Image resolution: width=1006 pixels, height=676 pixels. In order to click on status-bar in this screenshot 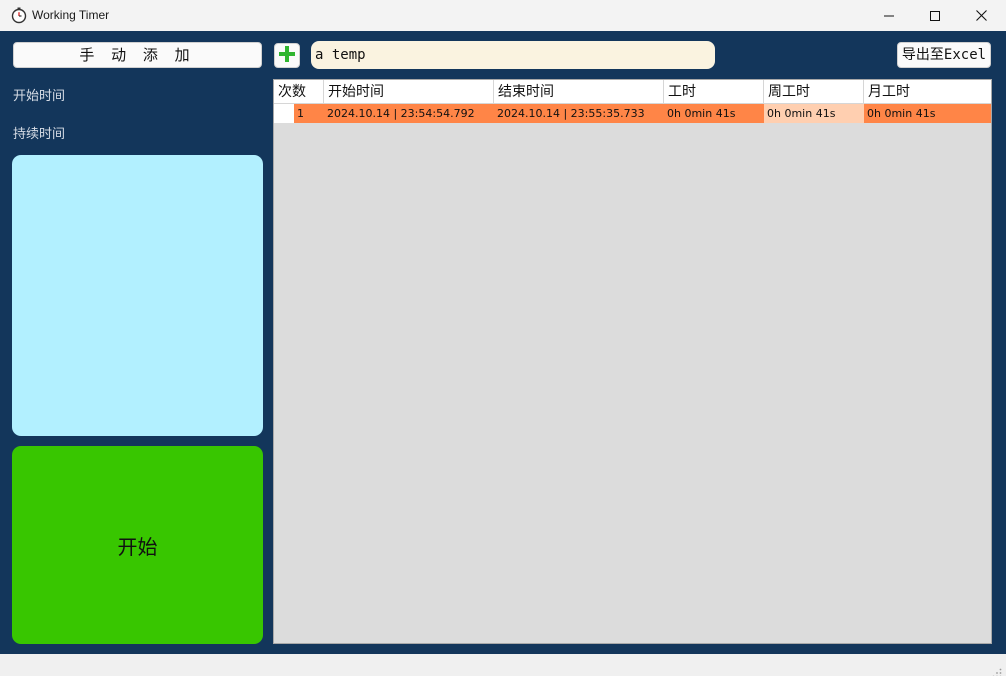, I will do `click(503, 665)`.